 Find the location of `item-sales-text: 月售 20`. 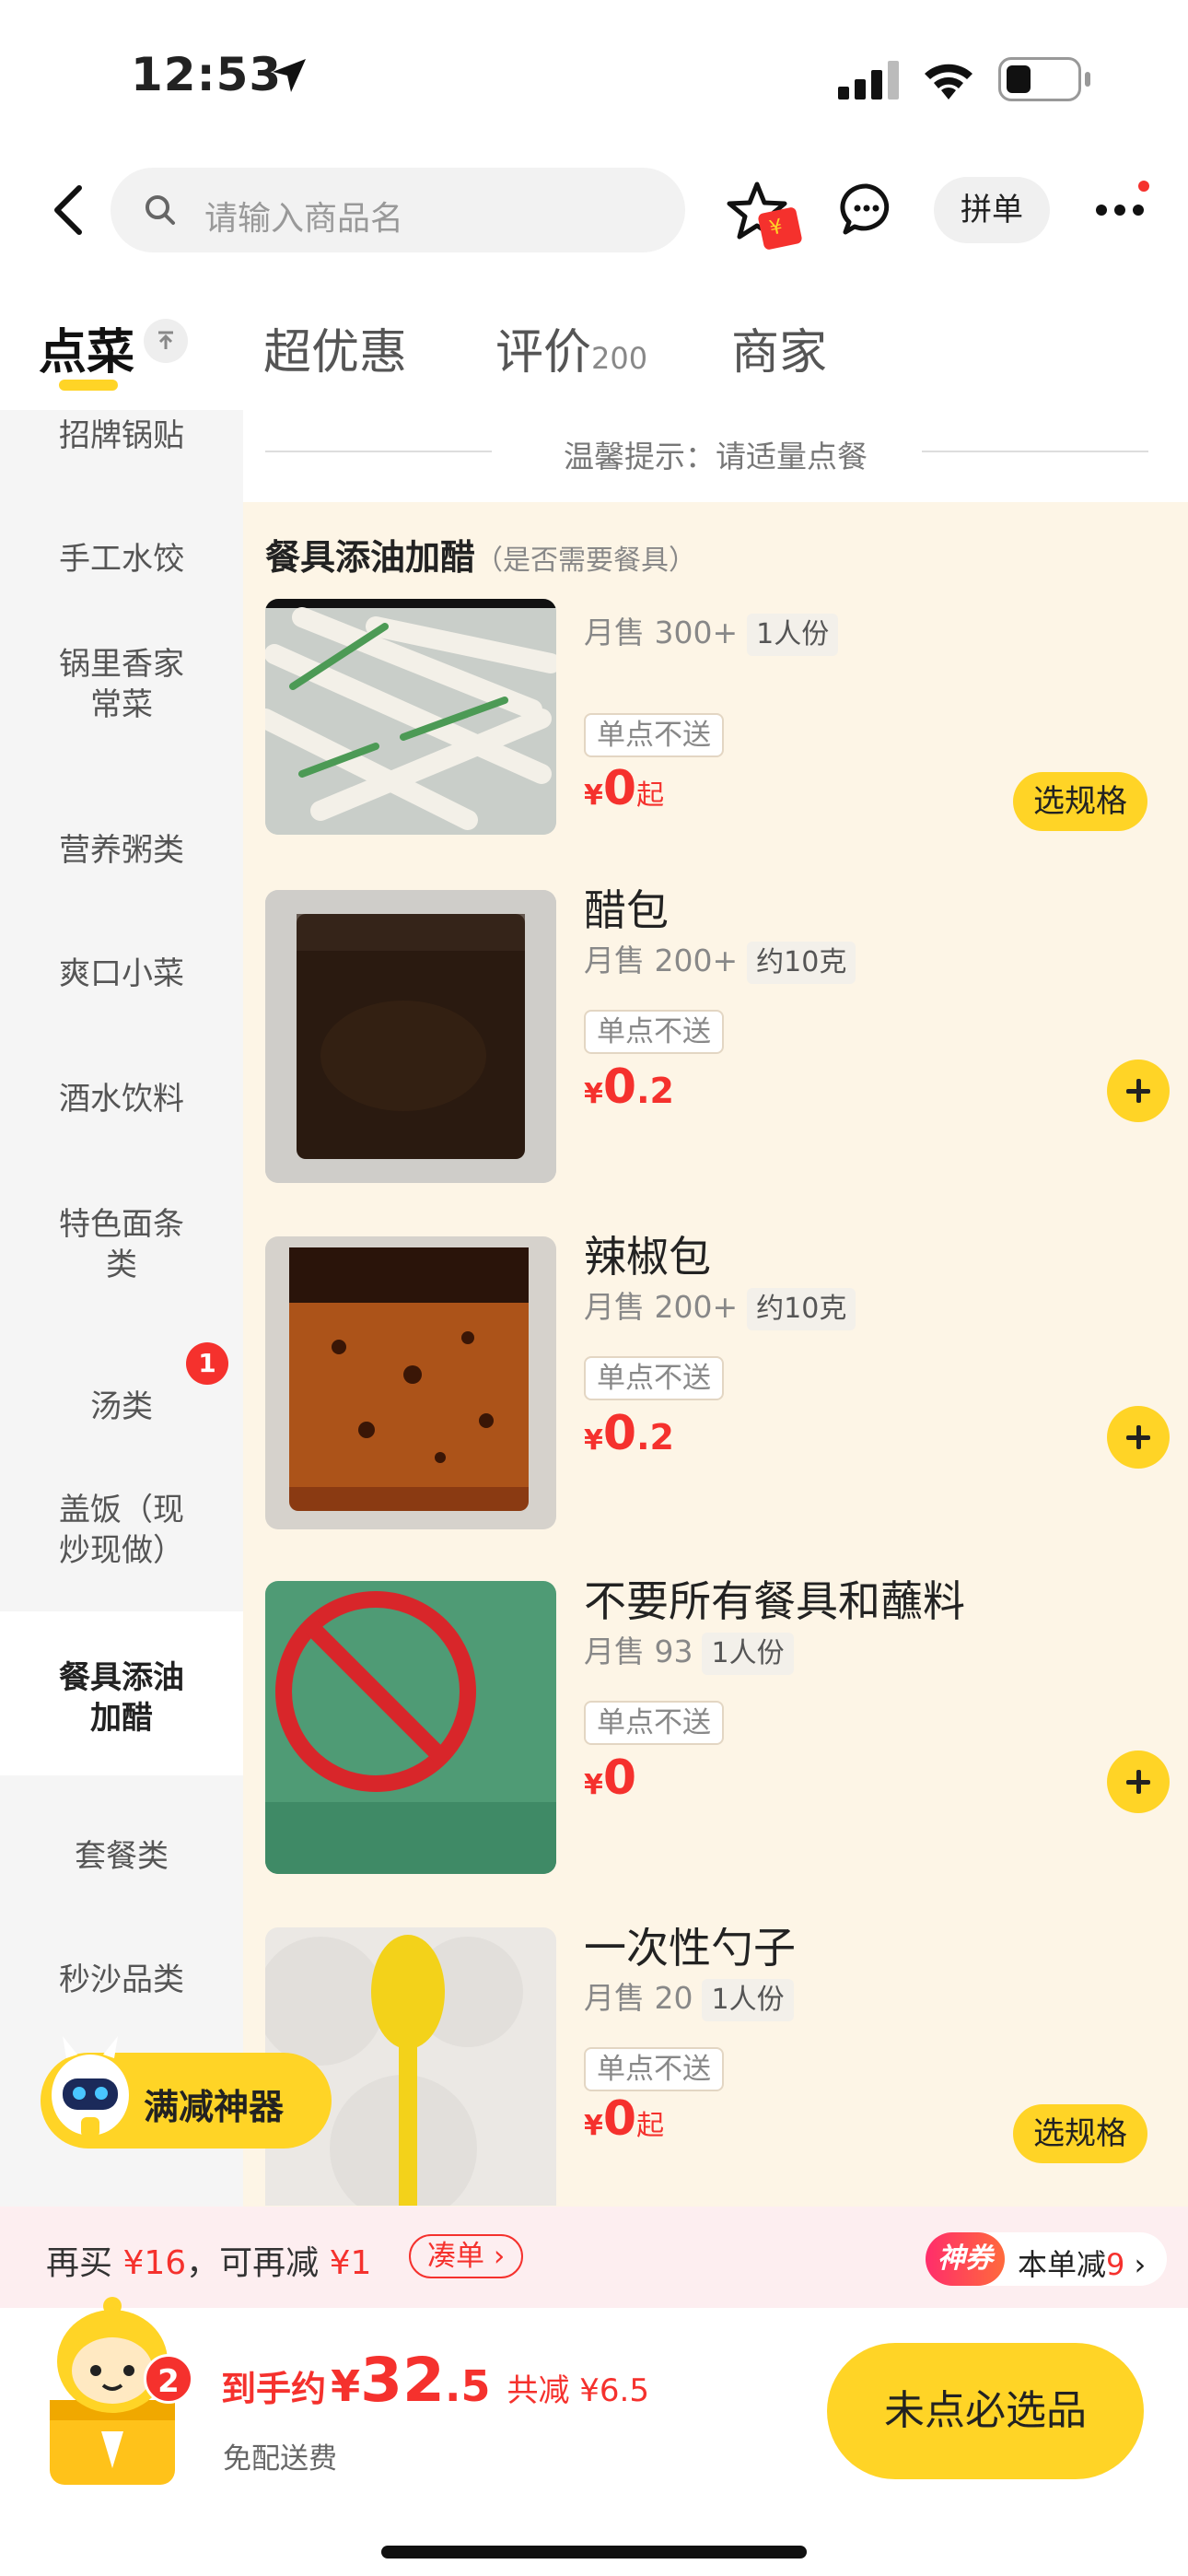

item-sales-text: 月售 20 is located at coordinates (638, 1998).